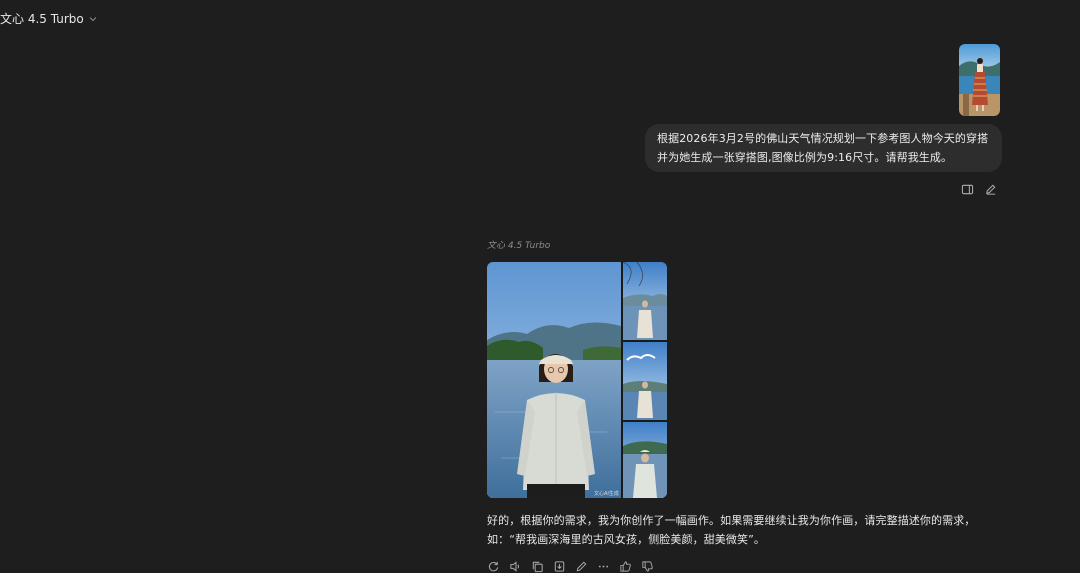 This screenshot has height=573, width=1080. What do you see at coordinates (577, 380) in the screenshot?
I see `generated-image` at bounding box center [577, 380].